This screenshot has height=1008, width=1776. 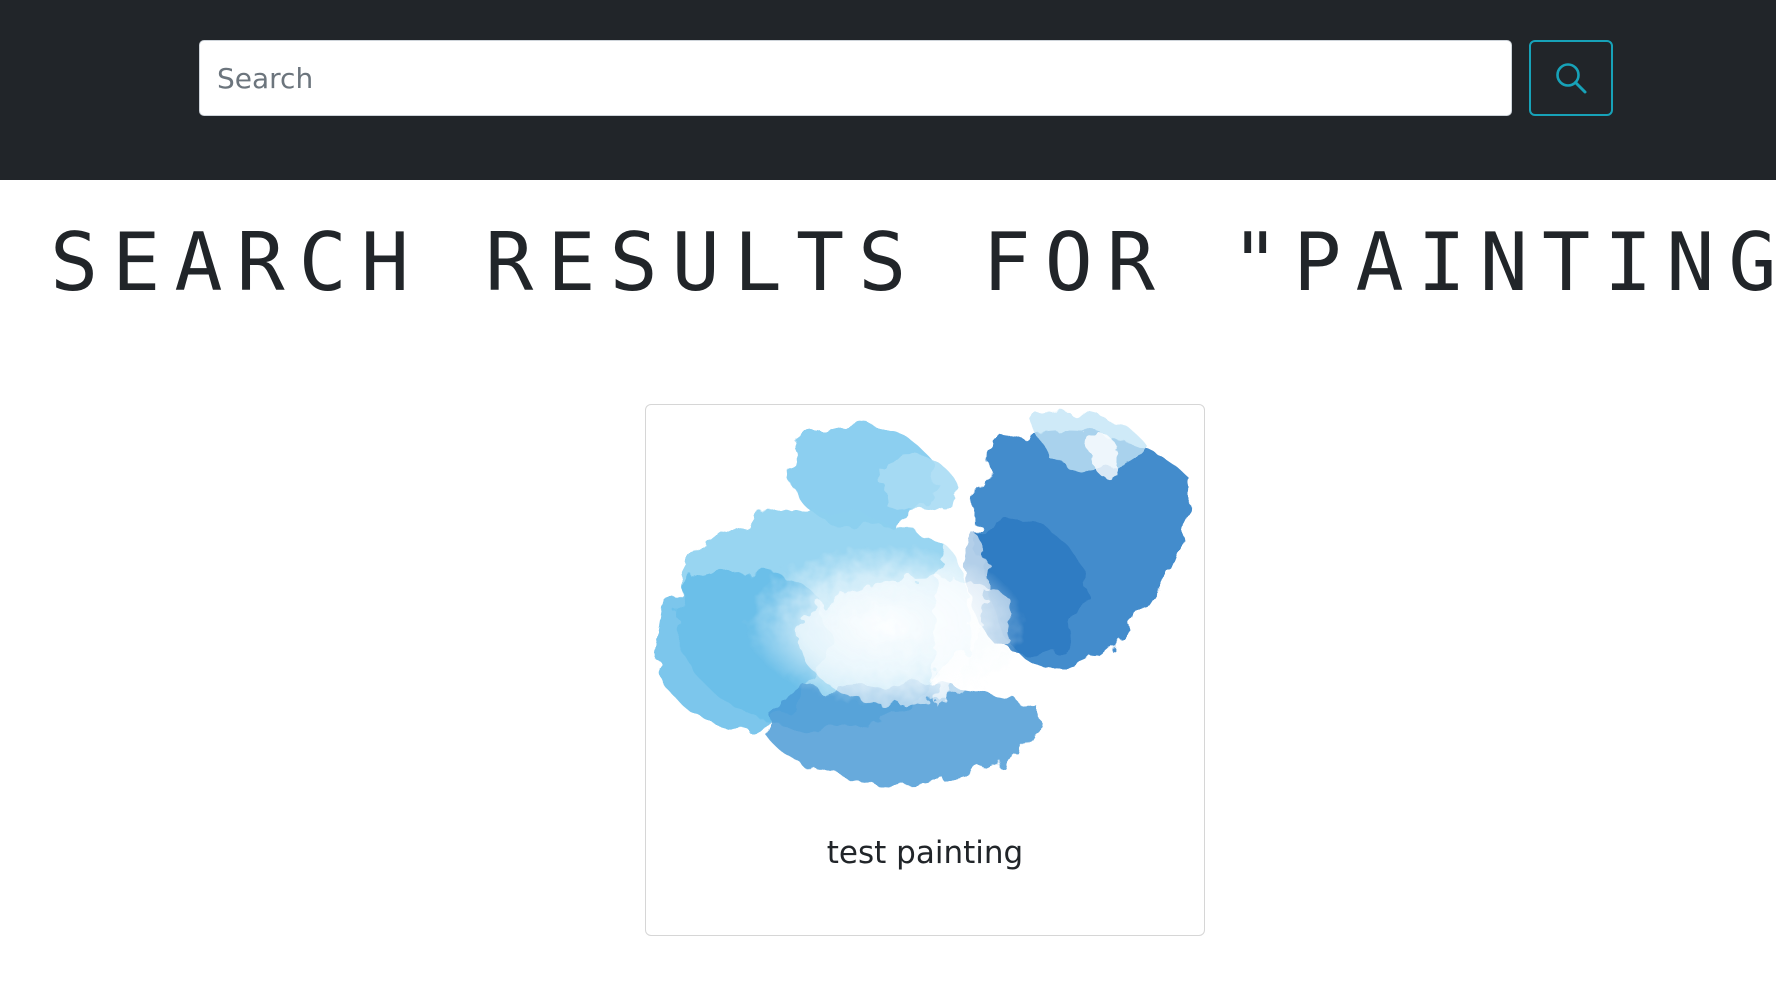 I want to click on search-button, so click(x=1571, y=78).